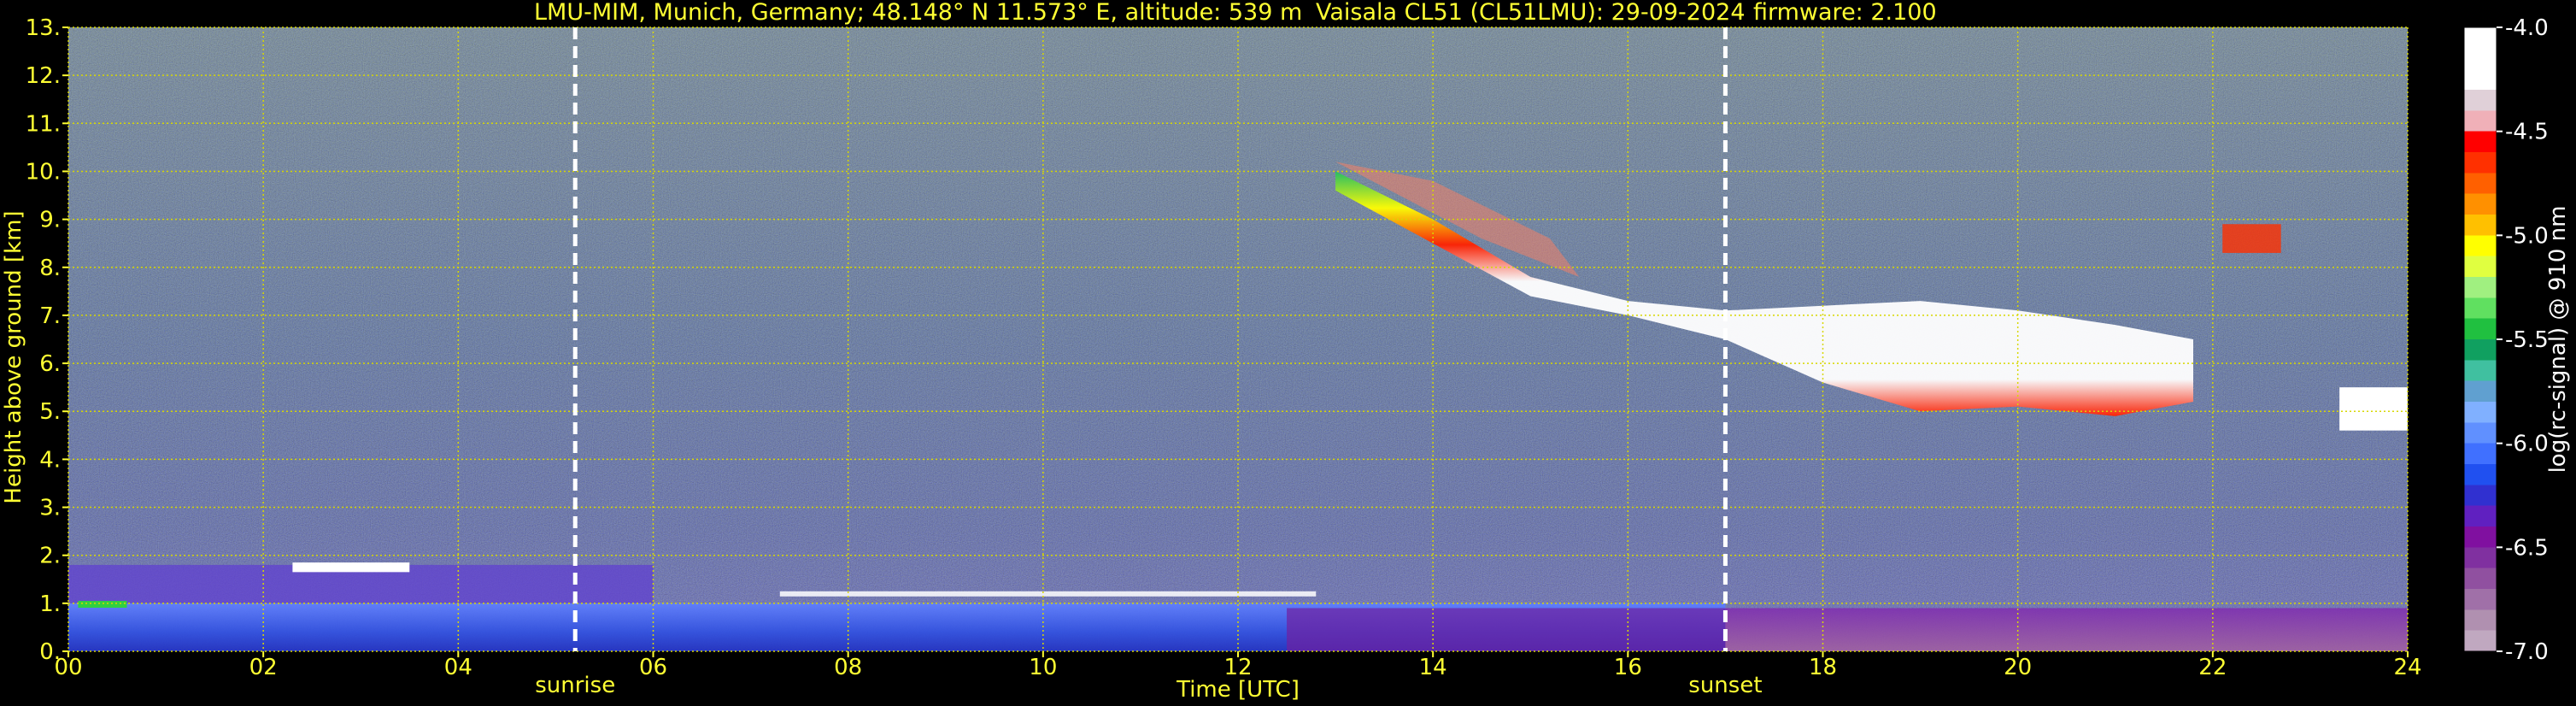 This screenshot has width=2576, height=706. Describe the element at coordinates (2212, 667) in the screenshot. I see `x-tick-label: 22` at that location.